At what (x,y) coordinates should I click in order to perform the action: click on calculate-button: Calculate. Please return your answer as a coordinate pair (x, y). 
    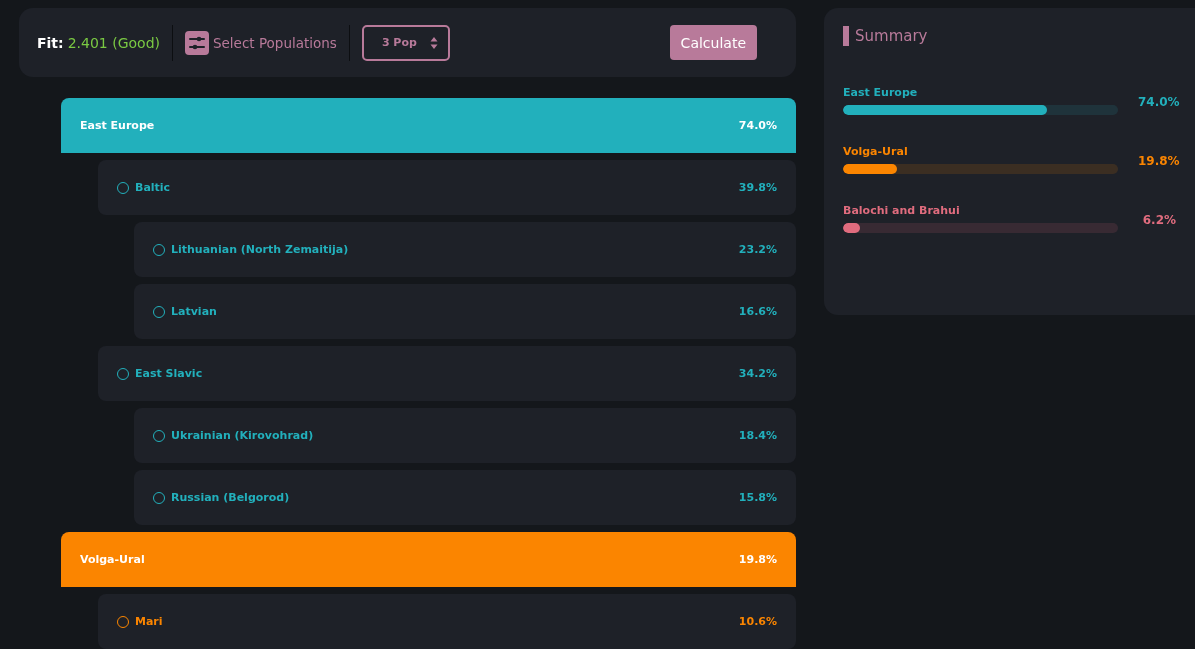
    Looking at the image, I should click on (713, 42).